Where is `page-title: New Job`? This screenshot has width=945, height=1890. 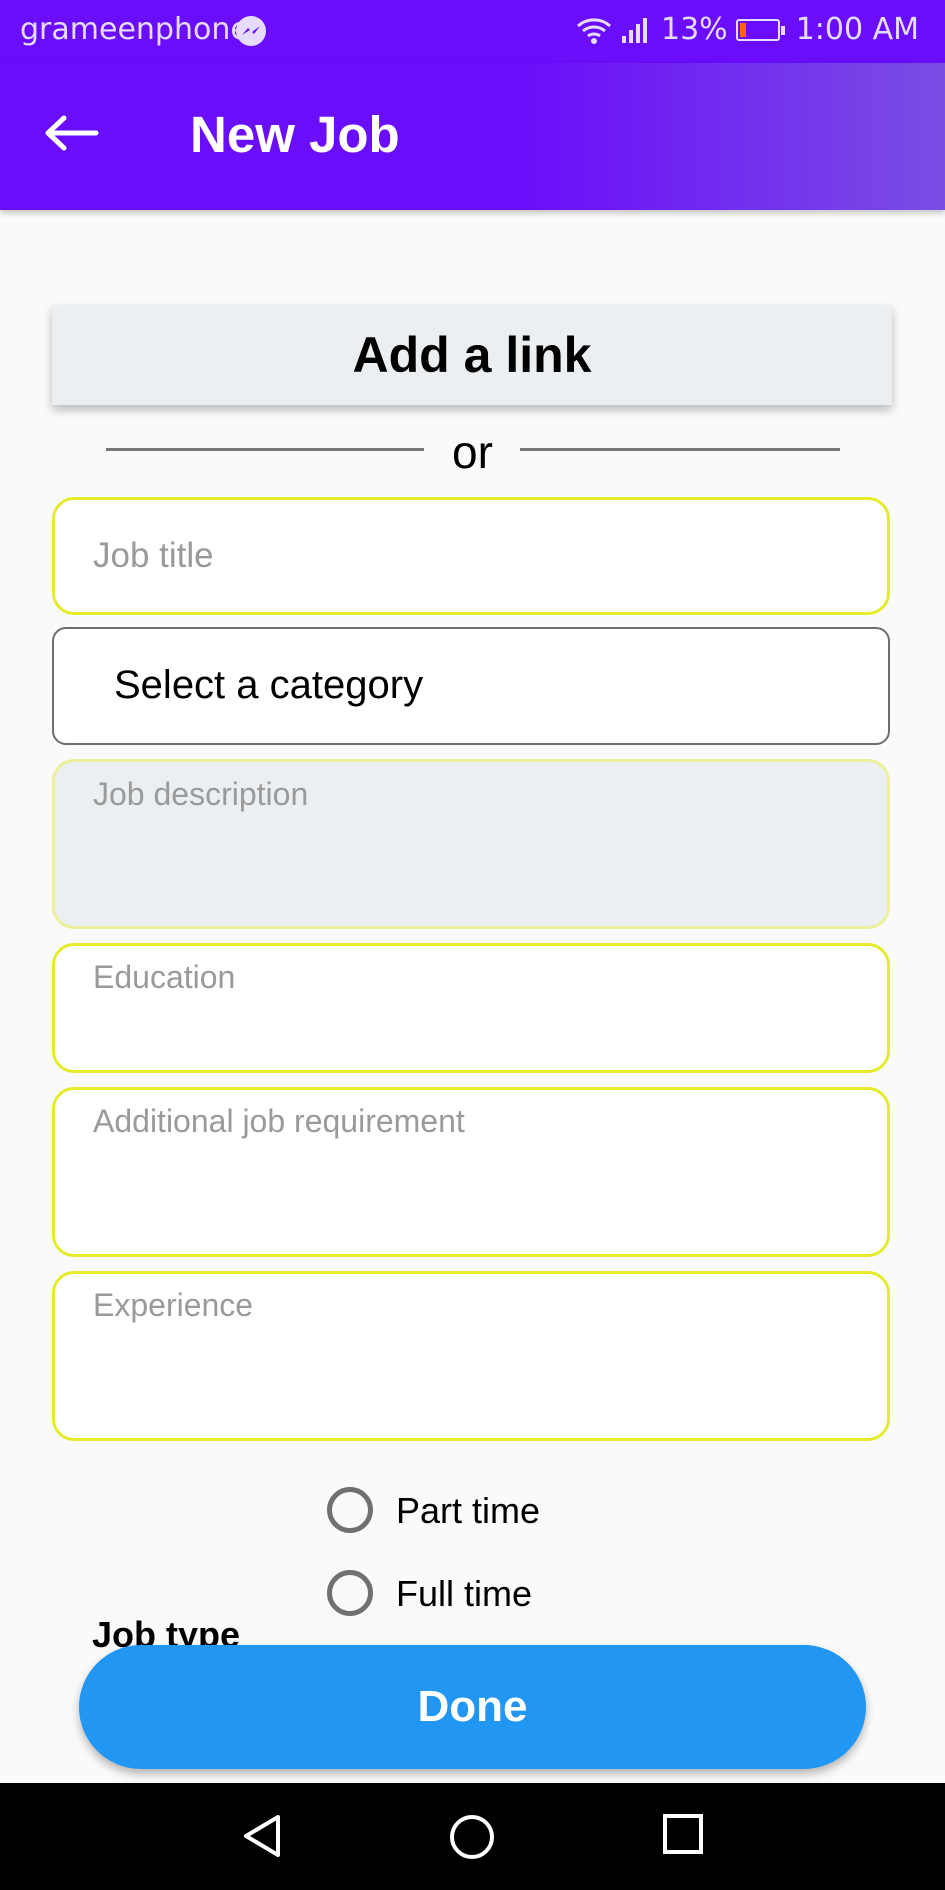 page-title: New Job is located at coordinates (295, 134).